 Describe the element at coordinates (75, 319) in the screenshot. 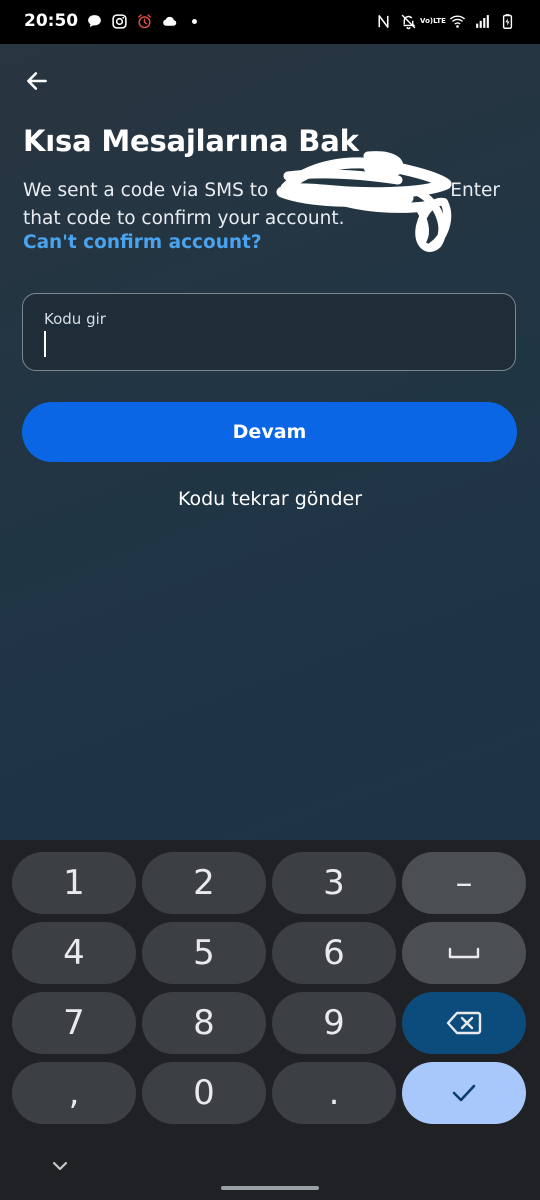

I see `code-field-label: Kodu gir` at that location.